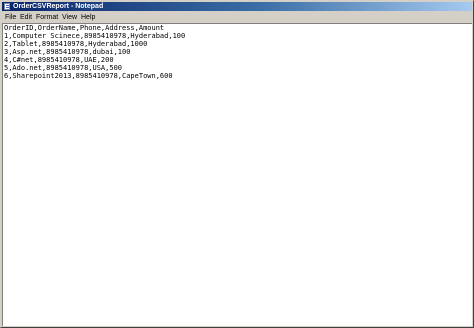 Image resolution: width=474 pixels, height=328 pixels. Describe the element at coordinates (69, 17) in the screenshot. I see `menu-view: View` at that location.